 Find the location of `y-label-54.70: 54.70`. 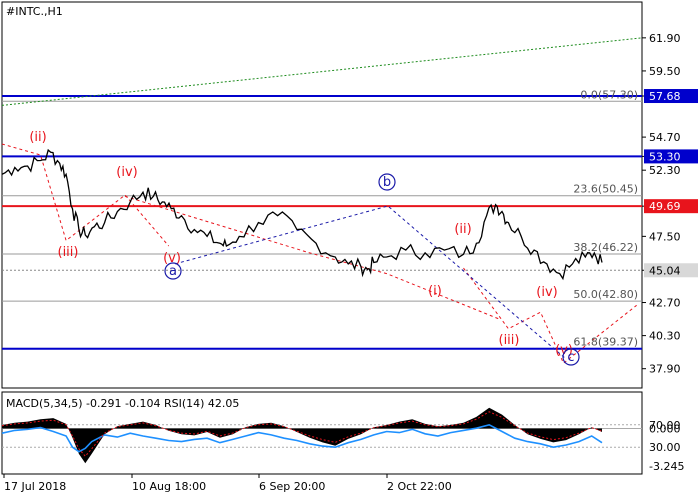

y-label-54.70: 54.70 is located at coordinates (665, 137).